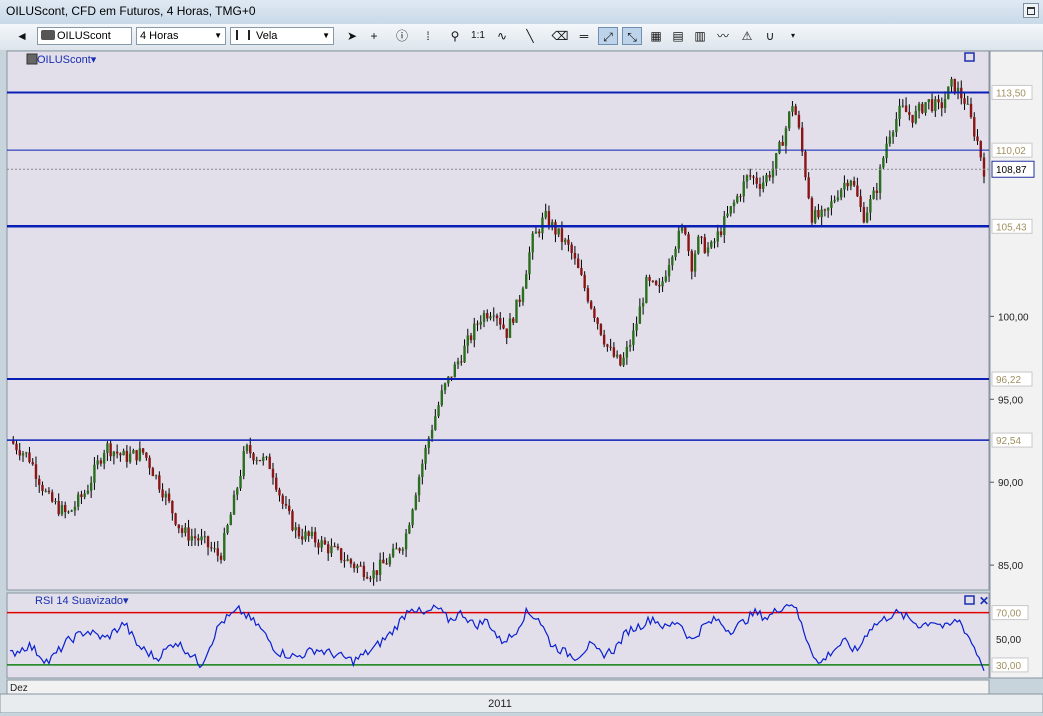 The height and width of the screenshot is (716, 1043). What do you see at coordinates (632, 36) in the screenshot?
I see `snap-icon: ⤡` at bounding box center [632, 36].